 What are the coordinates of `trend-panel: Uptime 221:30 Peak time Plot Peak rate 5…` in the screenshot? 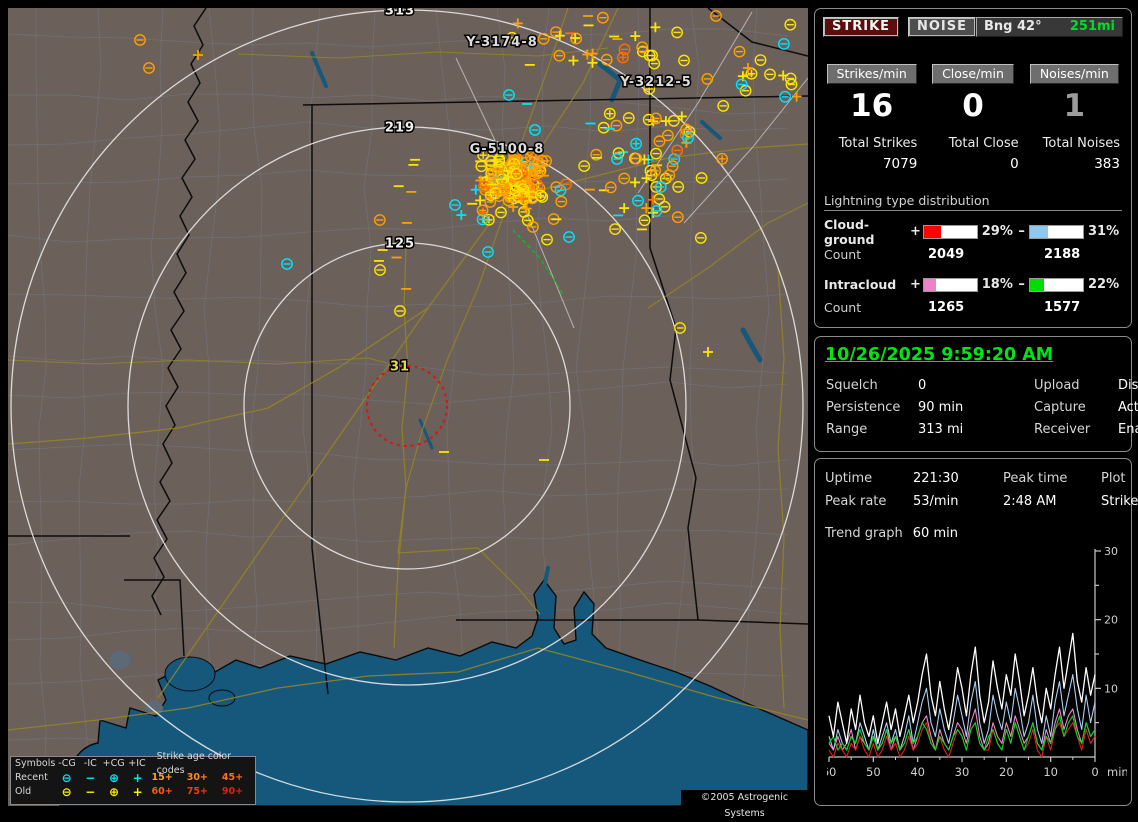 It's located at (976, 632).